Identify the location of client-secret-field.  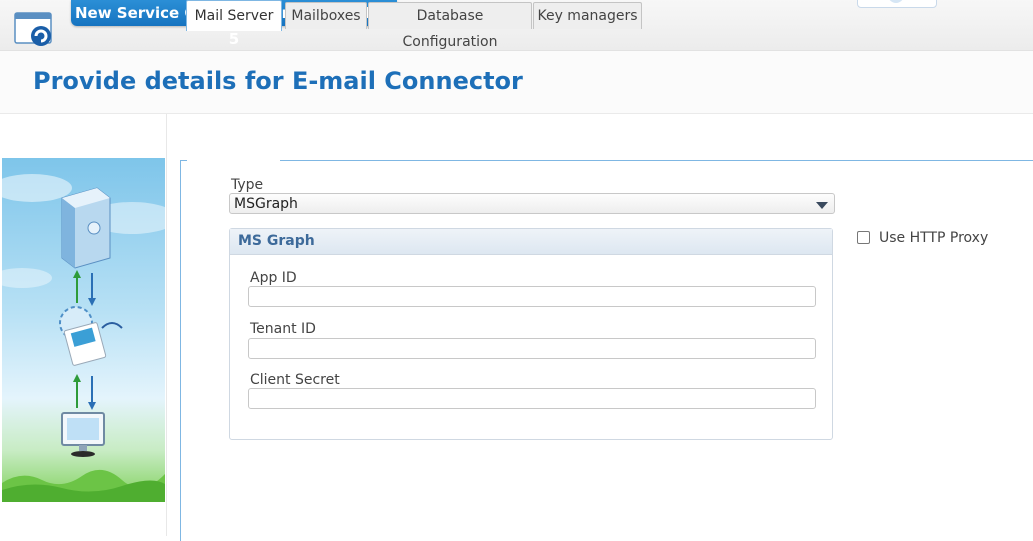
(532, 398).